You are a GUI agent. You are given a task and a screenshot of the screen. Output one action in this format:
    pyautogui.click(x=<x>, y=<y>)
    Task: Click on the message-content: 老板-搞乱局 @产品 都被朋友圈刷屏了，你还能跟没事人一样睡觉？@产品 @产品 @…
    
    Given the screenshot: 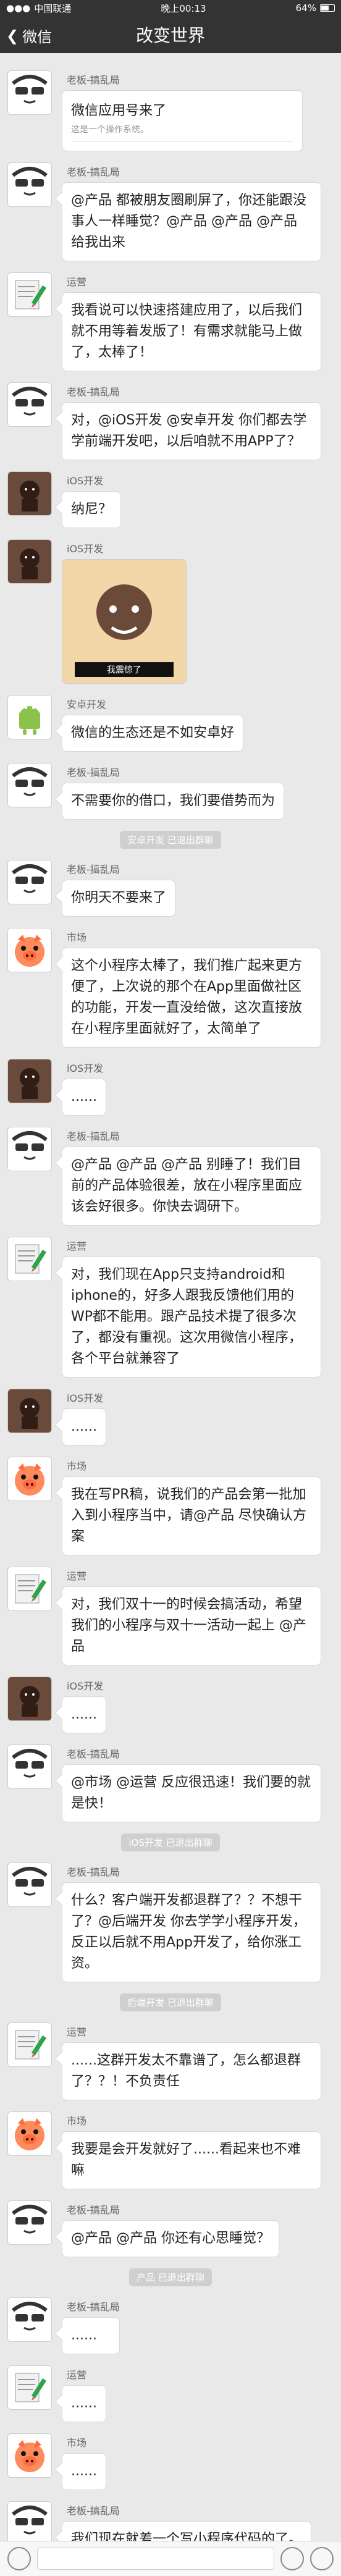 What is the action you would take?
    pyautogui.click(x=191, y=211)
    